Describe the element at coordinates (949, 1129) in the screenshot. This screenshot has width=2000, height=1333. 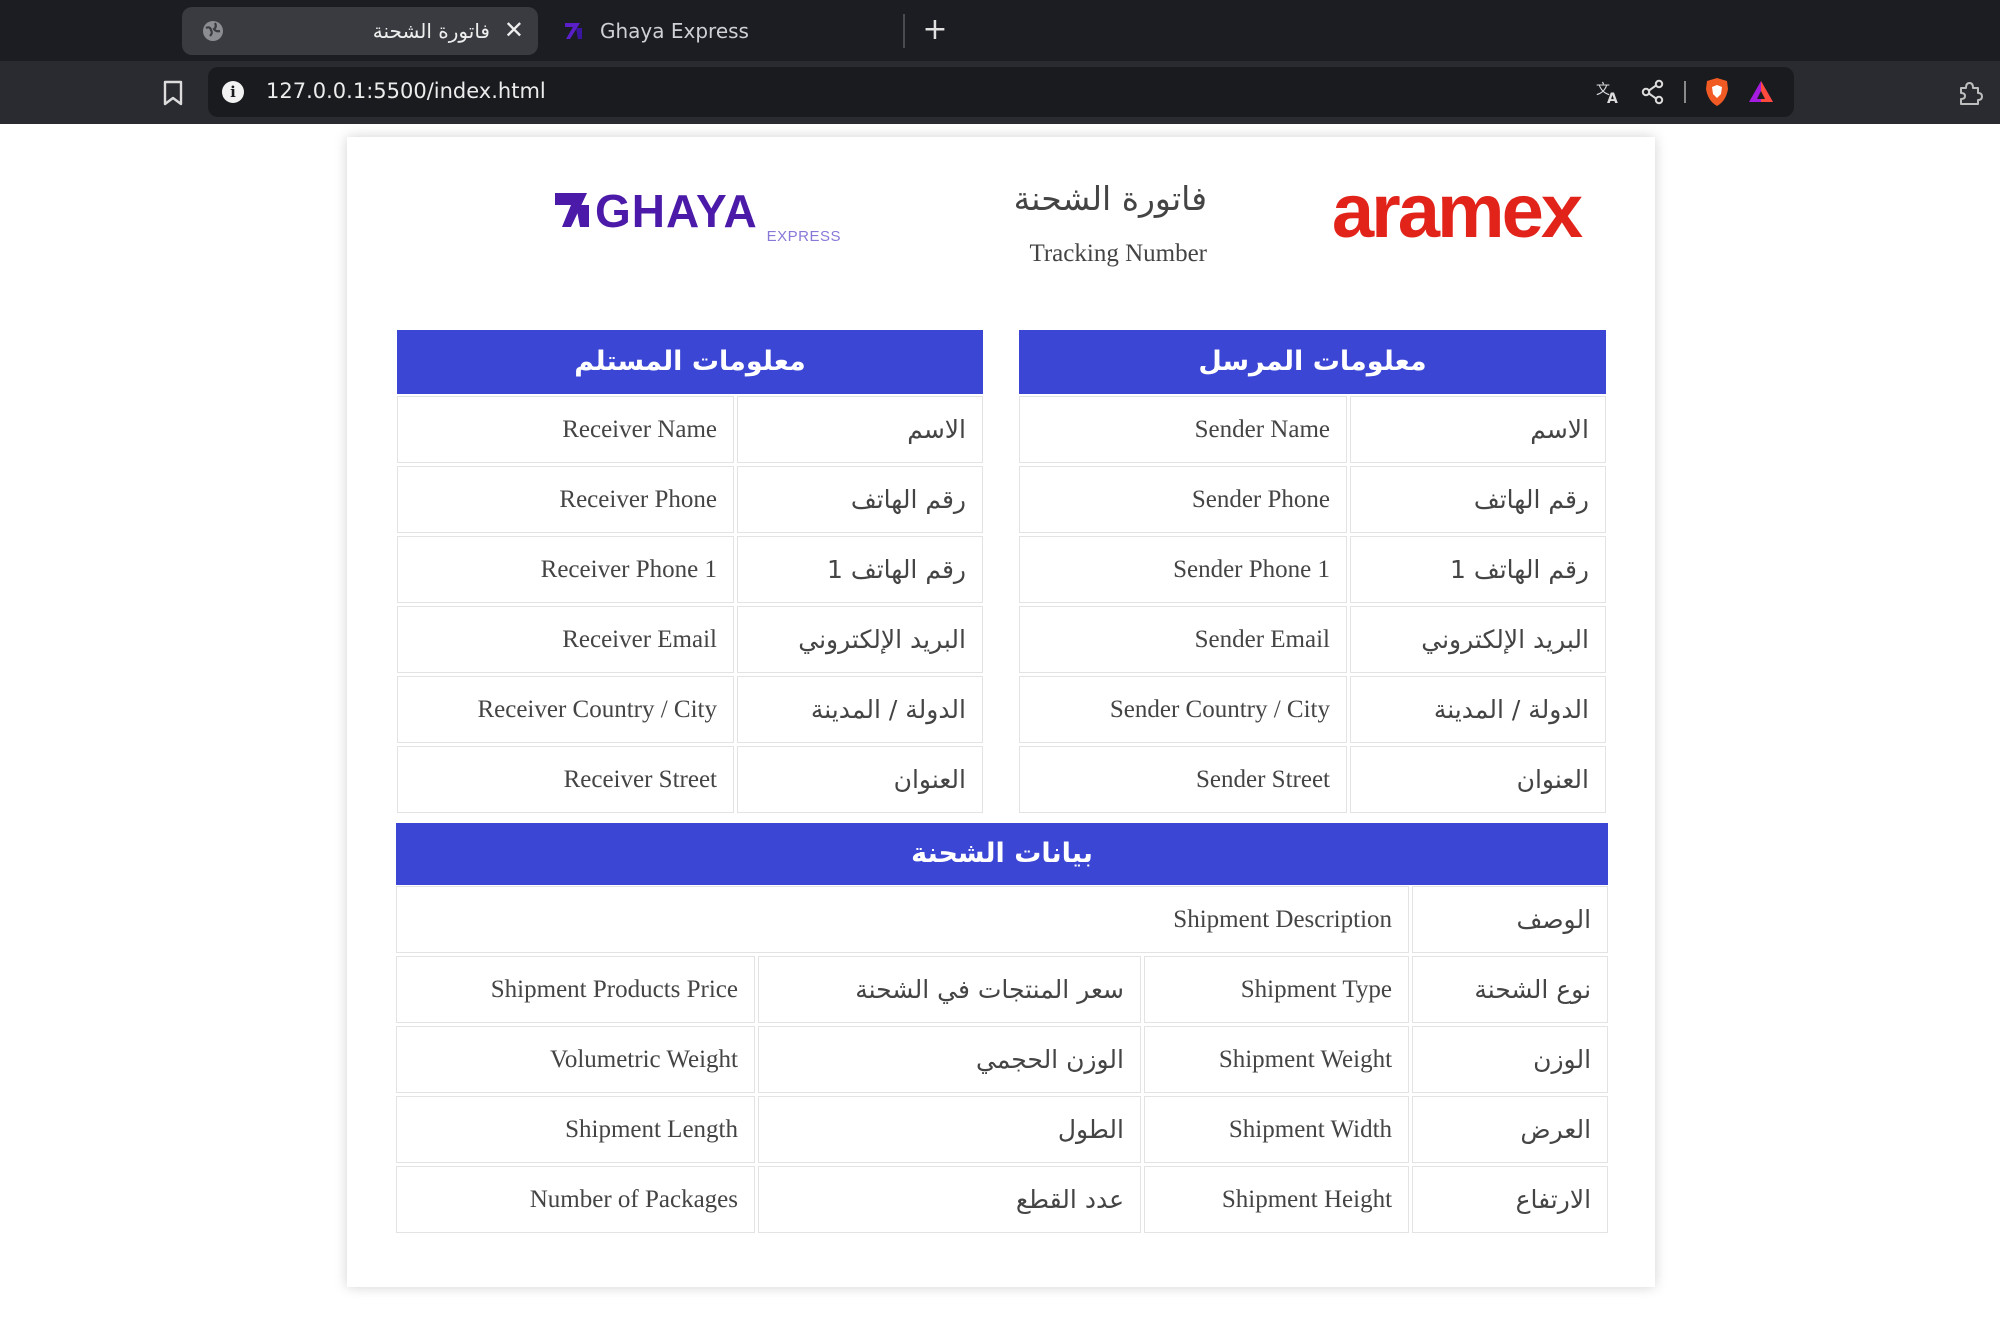
I see `shipment-length-label: الطول` at that location.